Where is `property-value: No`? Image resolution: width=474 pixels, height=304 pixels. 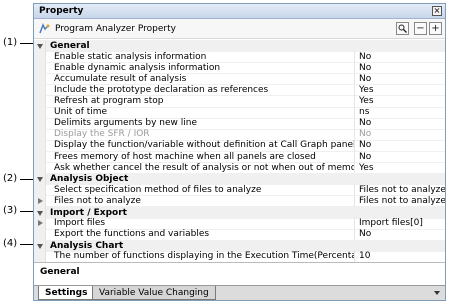
property-value: No is located at coordinates (400, 234).